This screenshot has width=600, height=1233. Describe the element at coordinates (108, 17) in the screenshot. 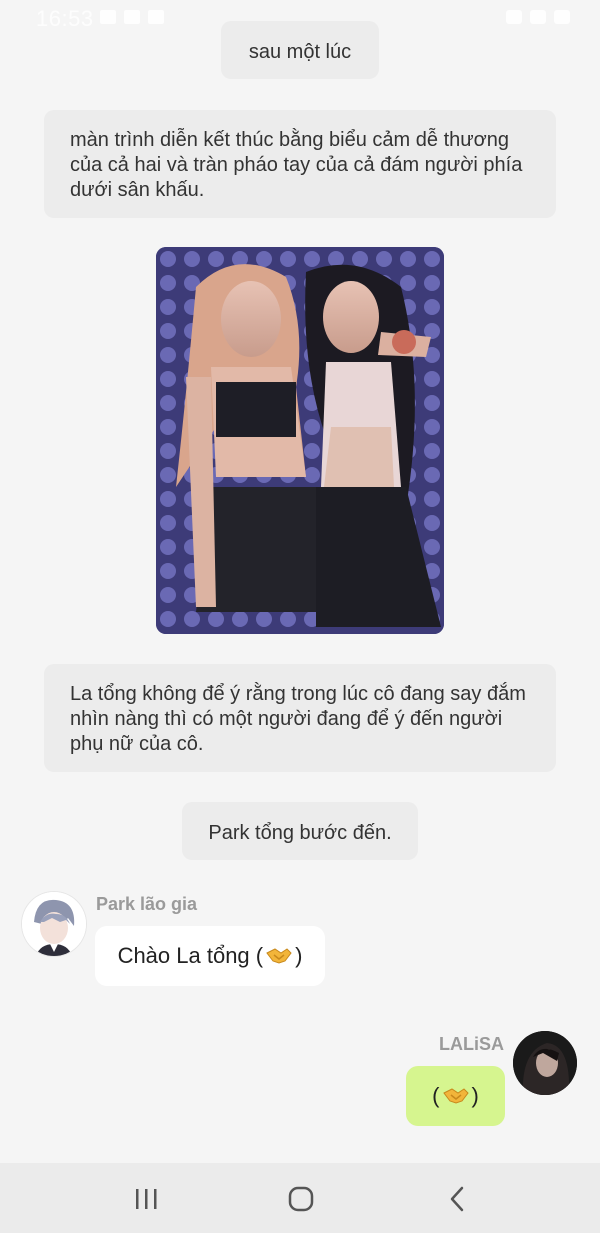

I see `gallery-icon` at that location.